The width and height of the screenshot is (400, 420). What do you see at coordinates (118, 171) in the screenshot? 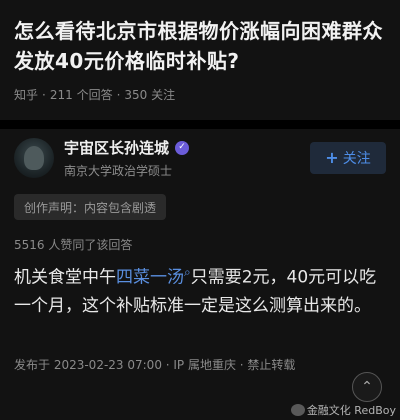
I see `author-description: 南京大学政治学硕士` at bounding box center [118, 171].